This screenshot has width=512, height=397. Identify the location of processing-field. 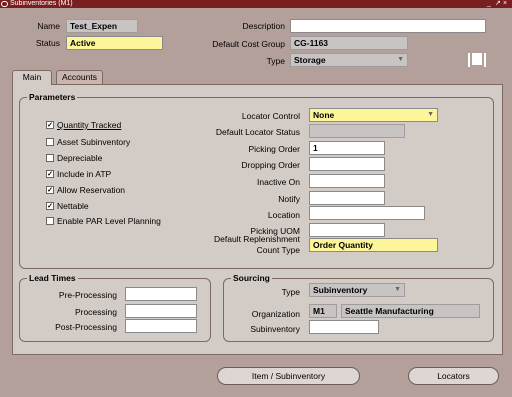
(161, 311).